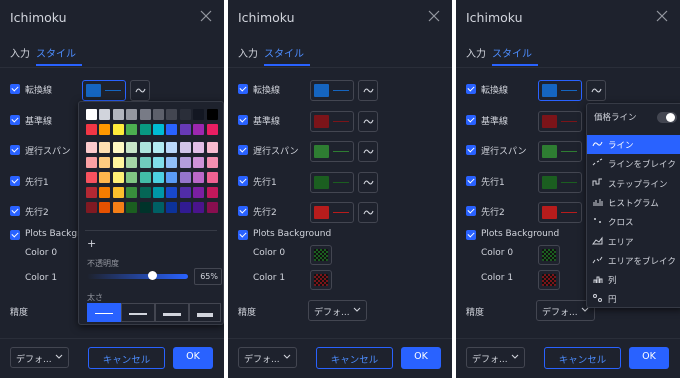 The width and height of the screenshot is (680, 378). I want to click on opacity-slider, so click(137, 276).